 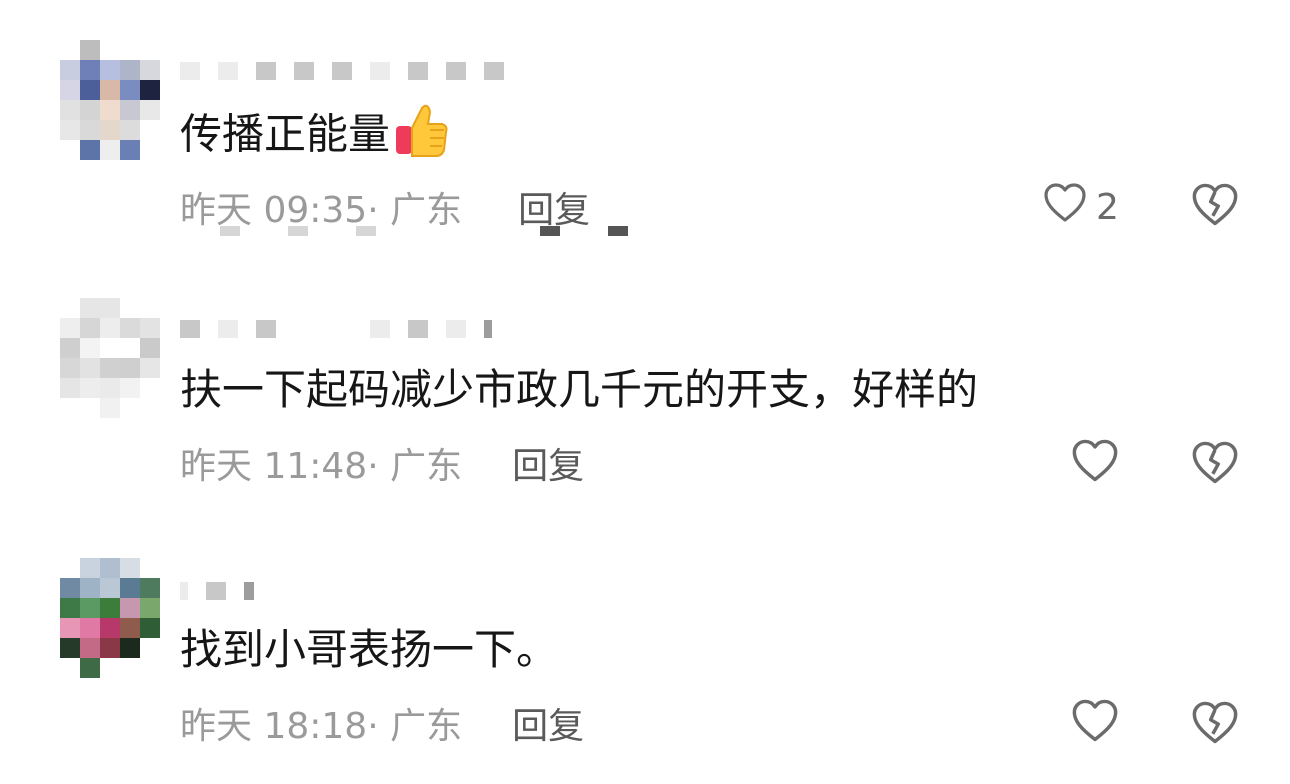 I want to click on comment-meta: 昨天 09:35· 广东 回复, so click(x=385, y=207).